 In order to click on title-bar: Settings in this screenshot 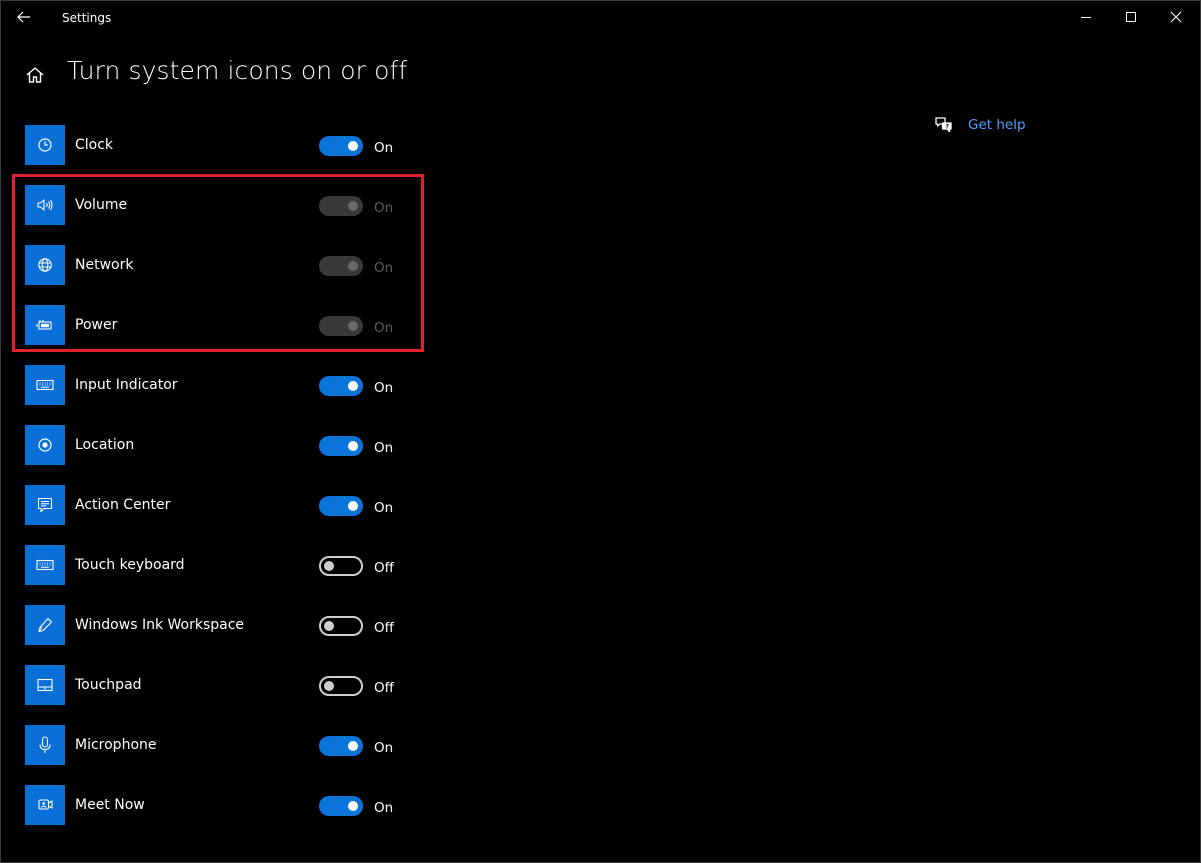, I will do `click(600, 17)`.